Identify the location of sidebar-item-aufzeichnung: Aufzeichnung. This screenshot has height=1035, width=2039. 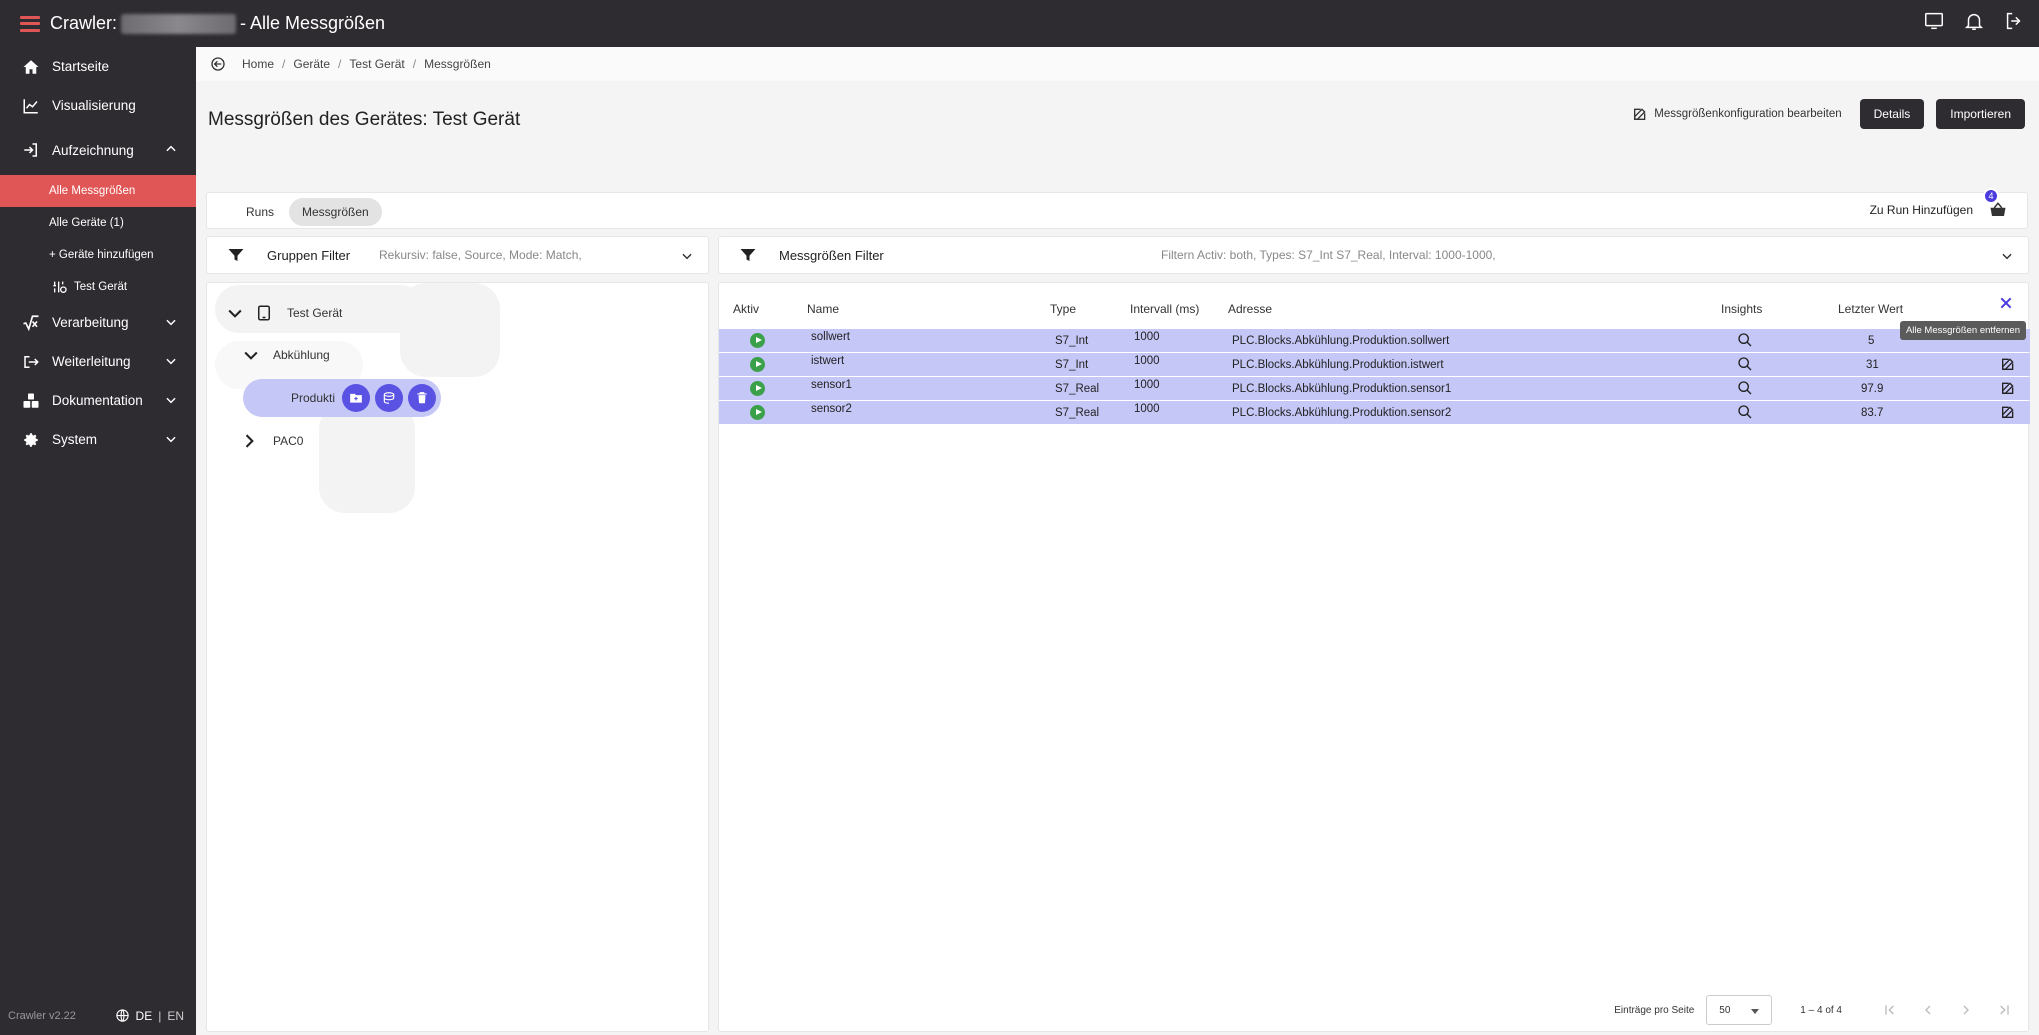
(98, 150).